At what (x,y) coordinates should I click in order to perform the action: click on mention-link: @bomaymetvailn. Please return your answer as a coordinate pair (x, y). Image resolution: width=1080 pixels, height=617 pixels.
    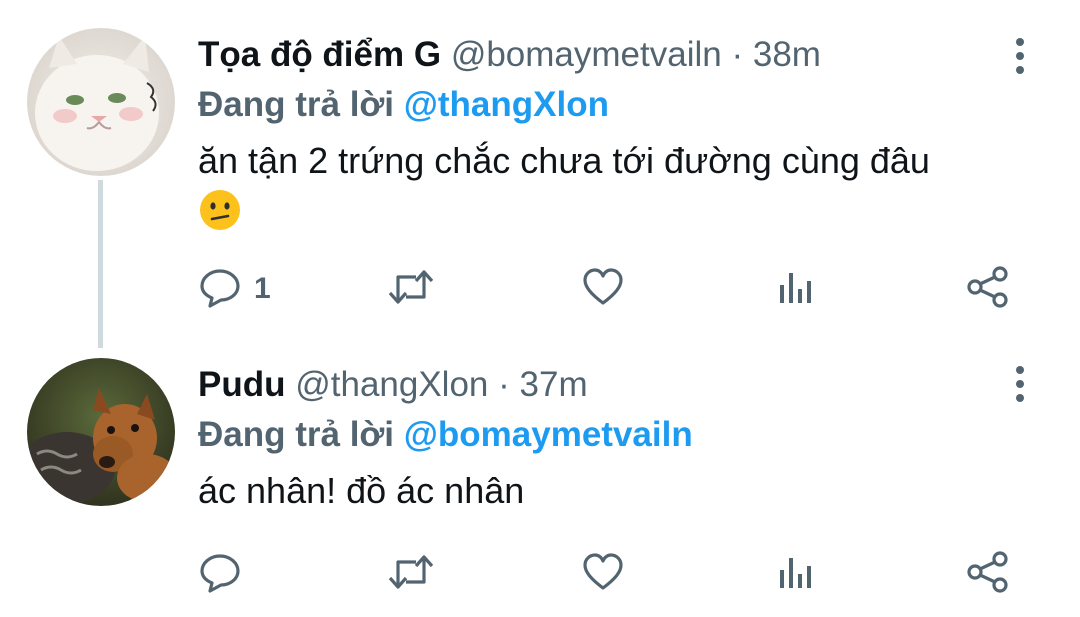
    Looking at the image, I should click on (548, 434).